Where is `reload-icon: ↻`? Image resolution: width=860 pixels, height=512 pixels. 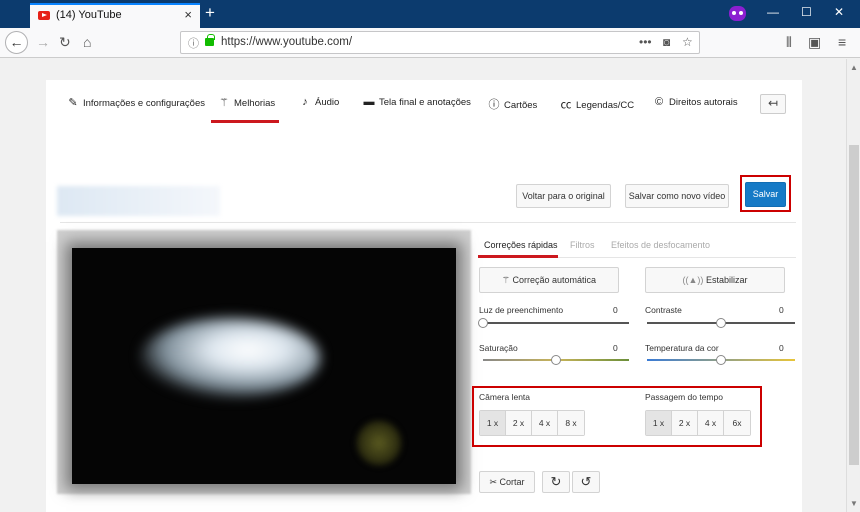 reload-icon: ↻ is located at coordinates (65, 42).